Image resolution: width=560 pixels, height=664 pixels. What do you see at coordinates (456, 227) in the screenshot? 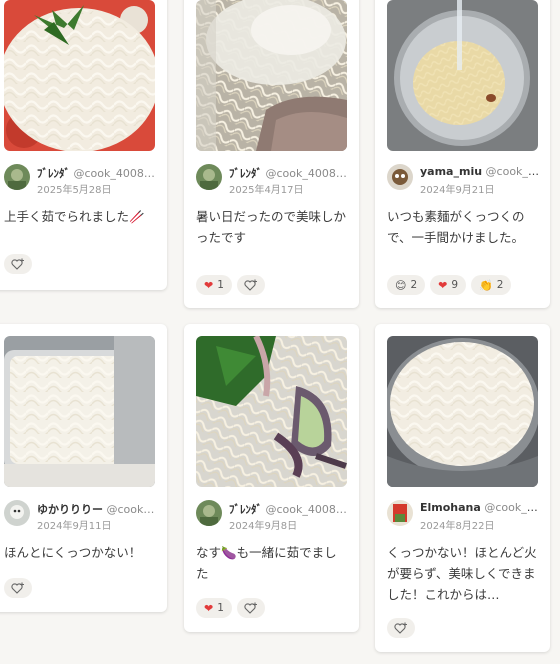
I see `report-text: いつも素麺がくっつくので、一手間かけました。` at bounding box center [456, 227].